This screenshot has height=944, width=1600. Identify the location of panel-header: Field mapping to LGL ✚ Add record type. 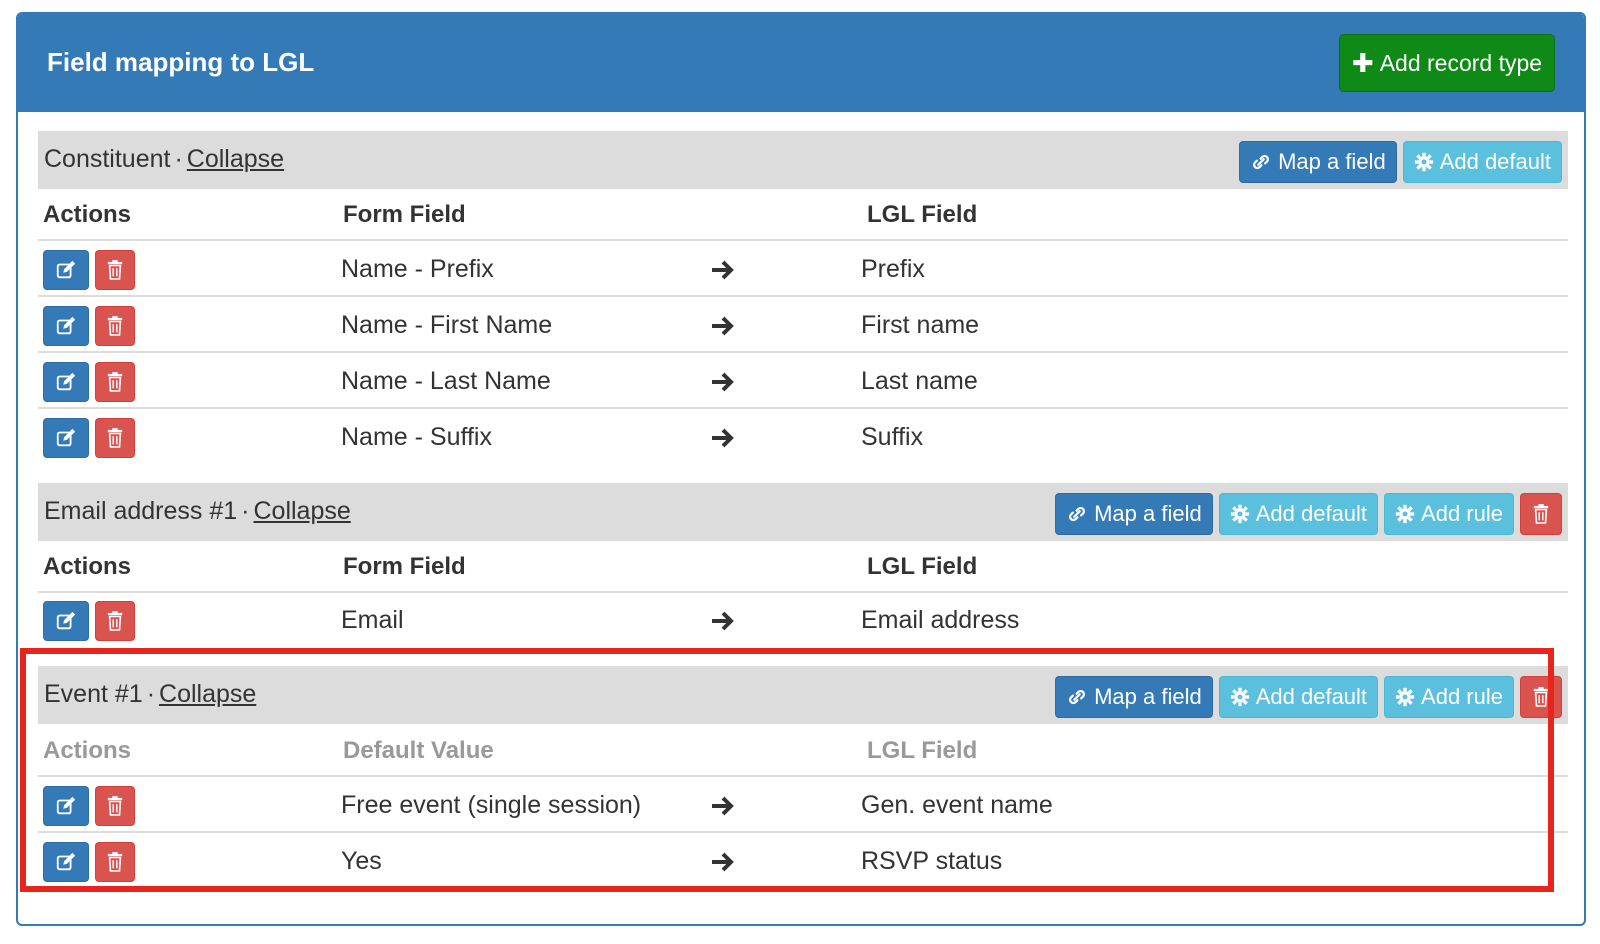
(801, 63).